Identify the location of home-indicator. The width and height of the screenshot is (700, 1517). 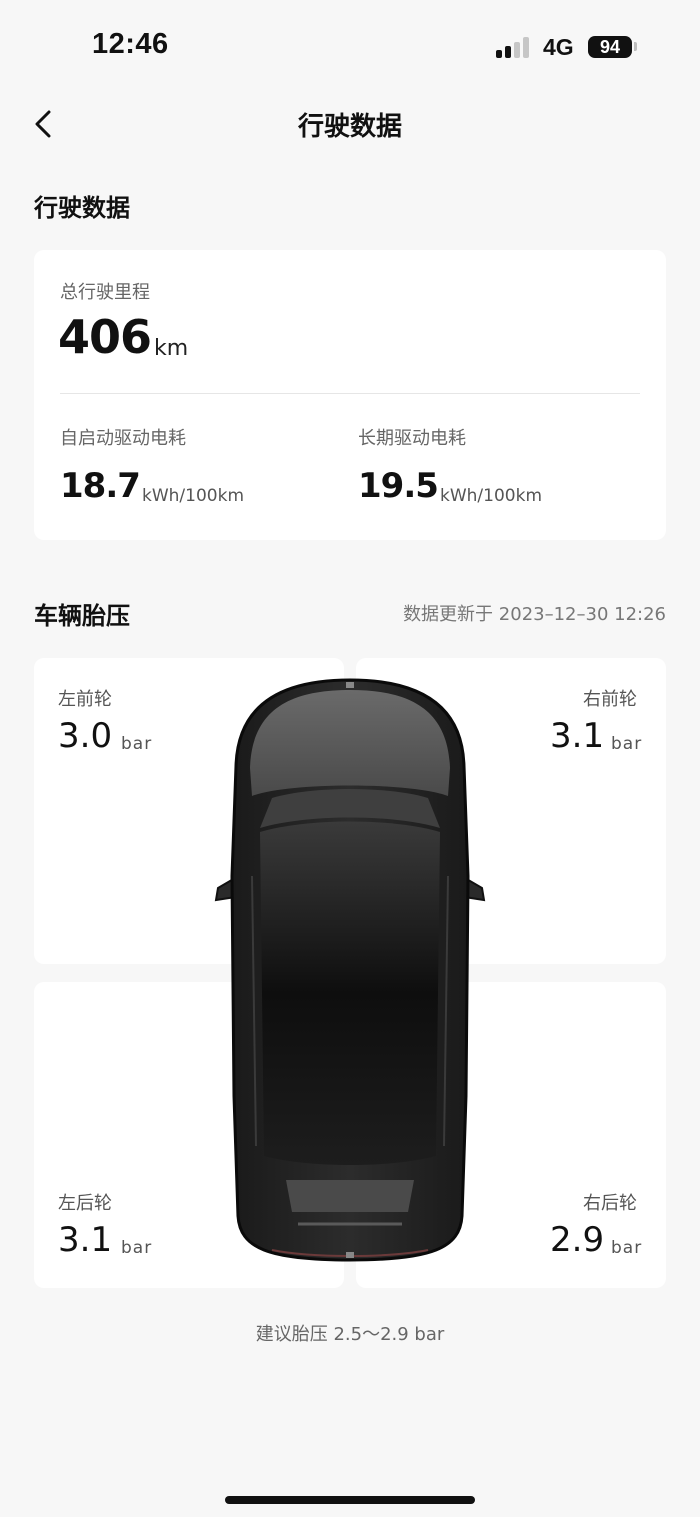
(350, 1500).